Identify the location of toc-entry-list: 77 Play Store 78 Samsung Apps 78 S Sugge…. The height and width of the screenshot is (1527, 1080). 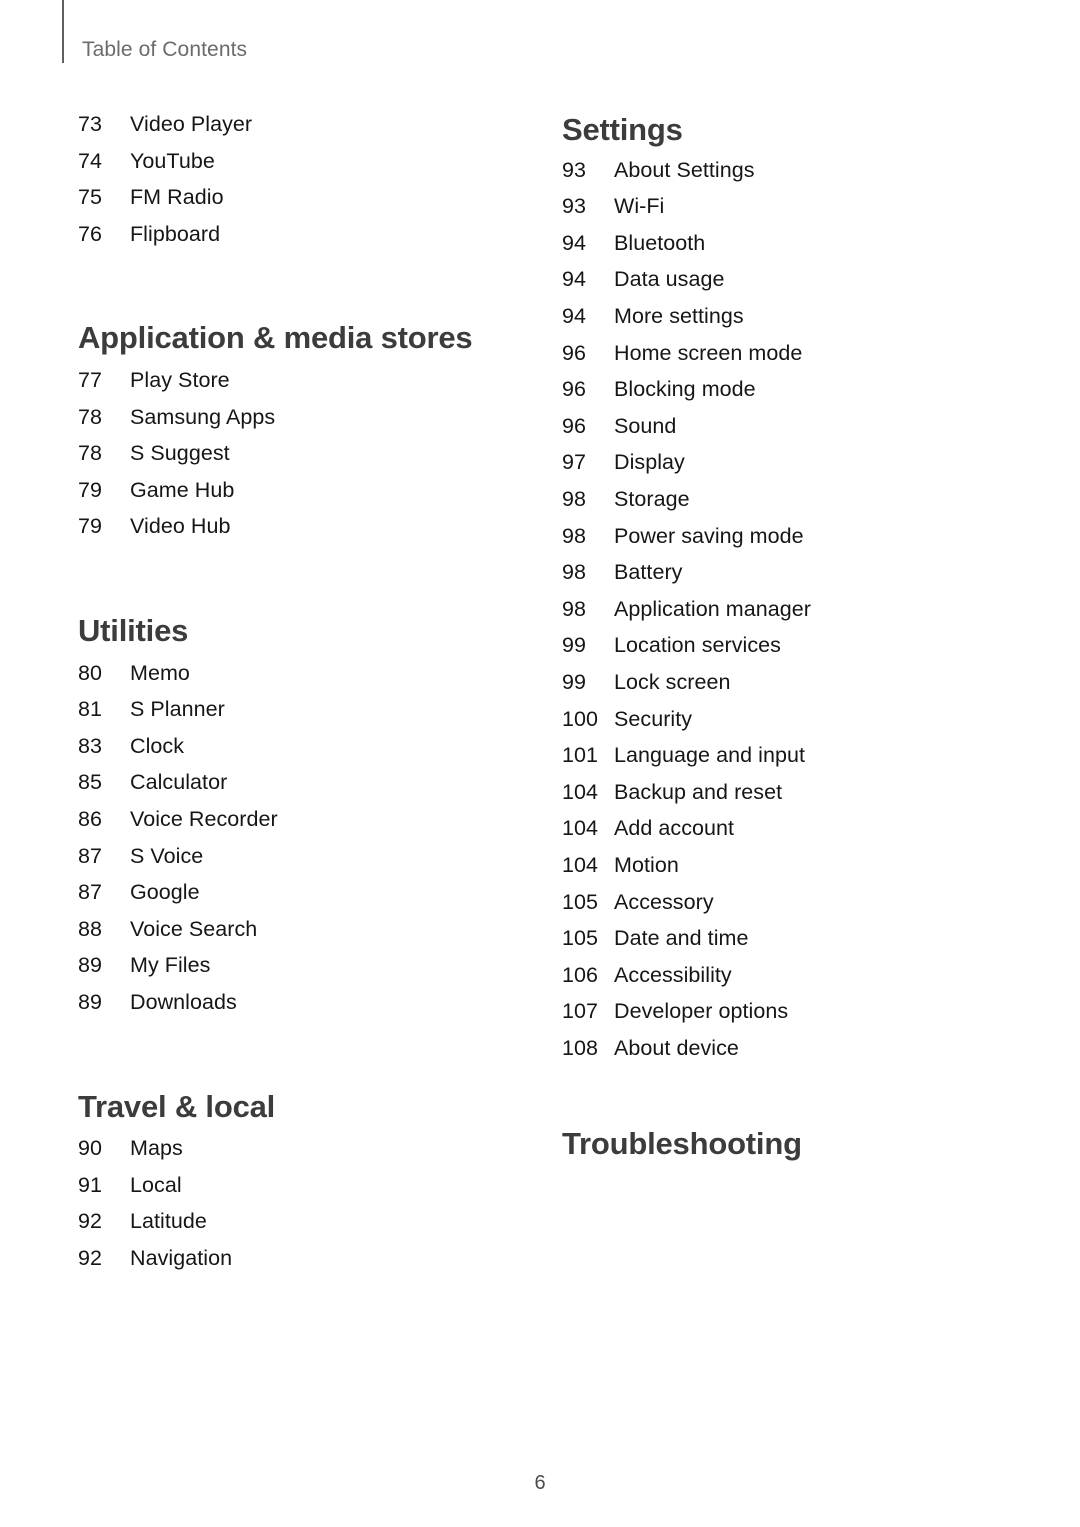
(298, 459).